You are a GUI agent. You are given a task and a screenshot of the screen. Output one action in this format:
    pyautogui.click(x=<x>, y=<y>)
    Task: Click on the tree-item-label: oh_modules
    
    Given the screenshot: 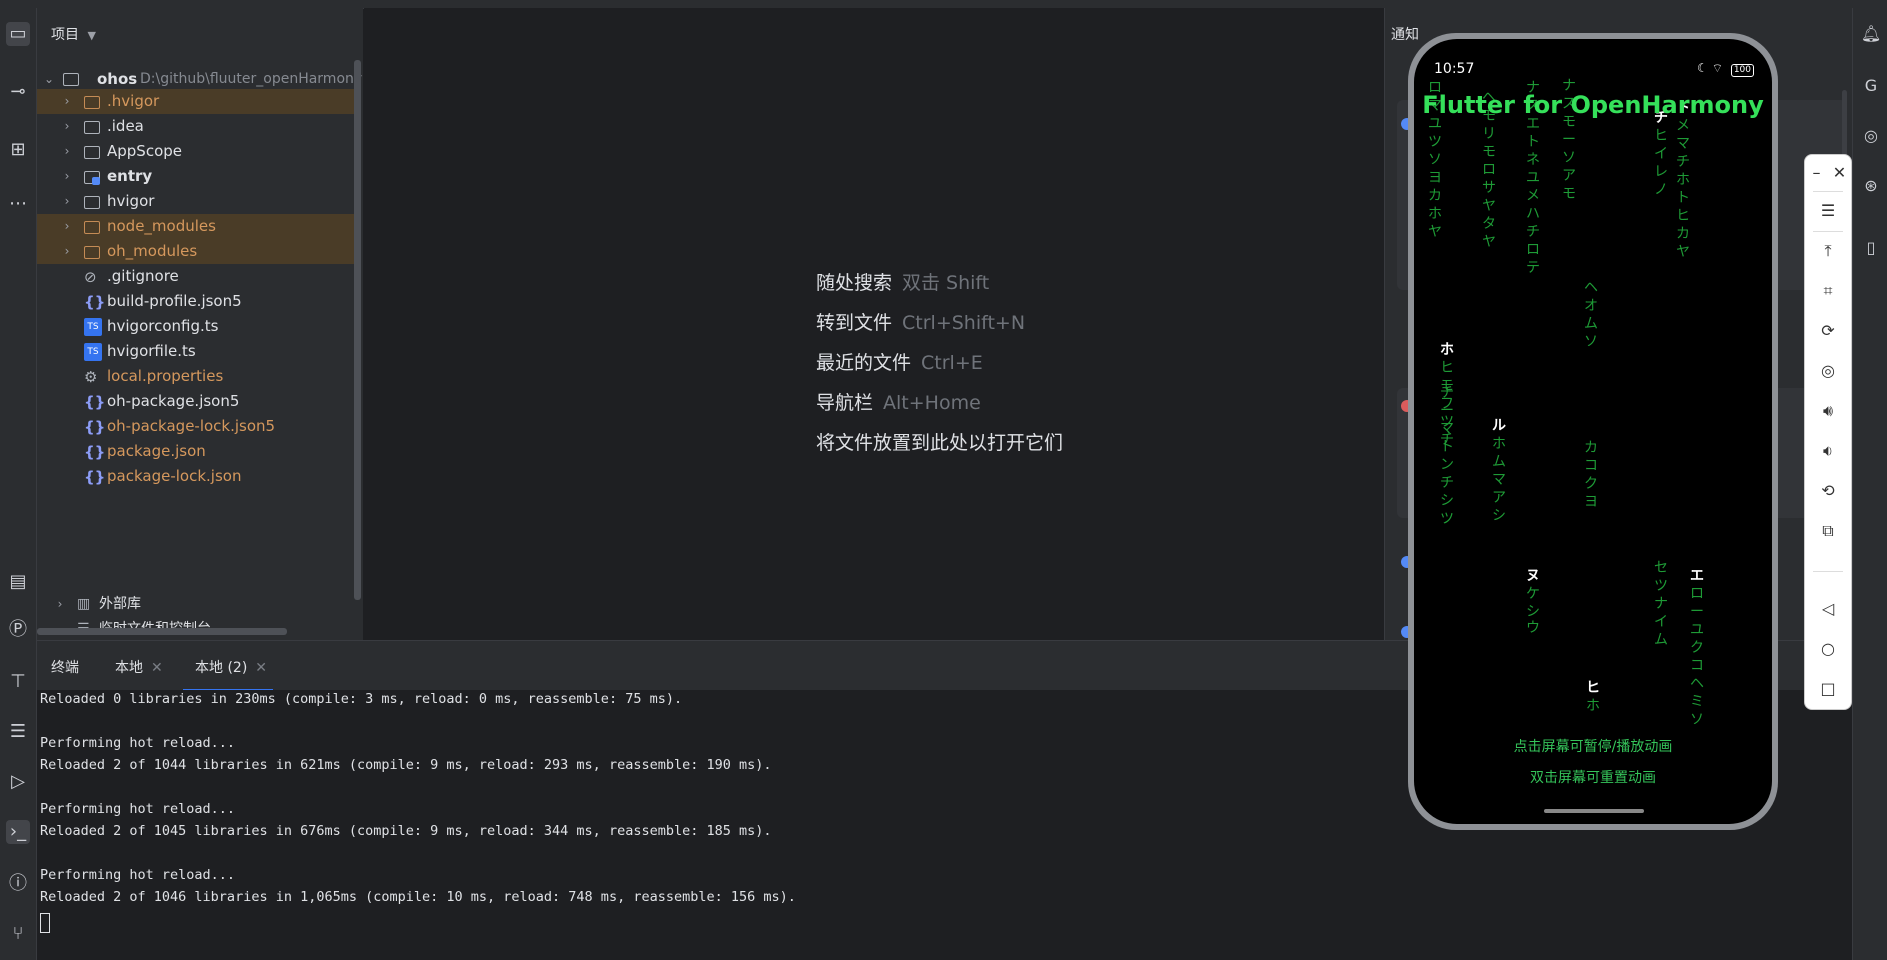 What is the action you would take?
    pyautogui.click(x=152, y=251)
    